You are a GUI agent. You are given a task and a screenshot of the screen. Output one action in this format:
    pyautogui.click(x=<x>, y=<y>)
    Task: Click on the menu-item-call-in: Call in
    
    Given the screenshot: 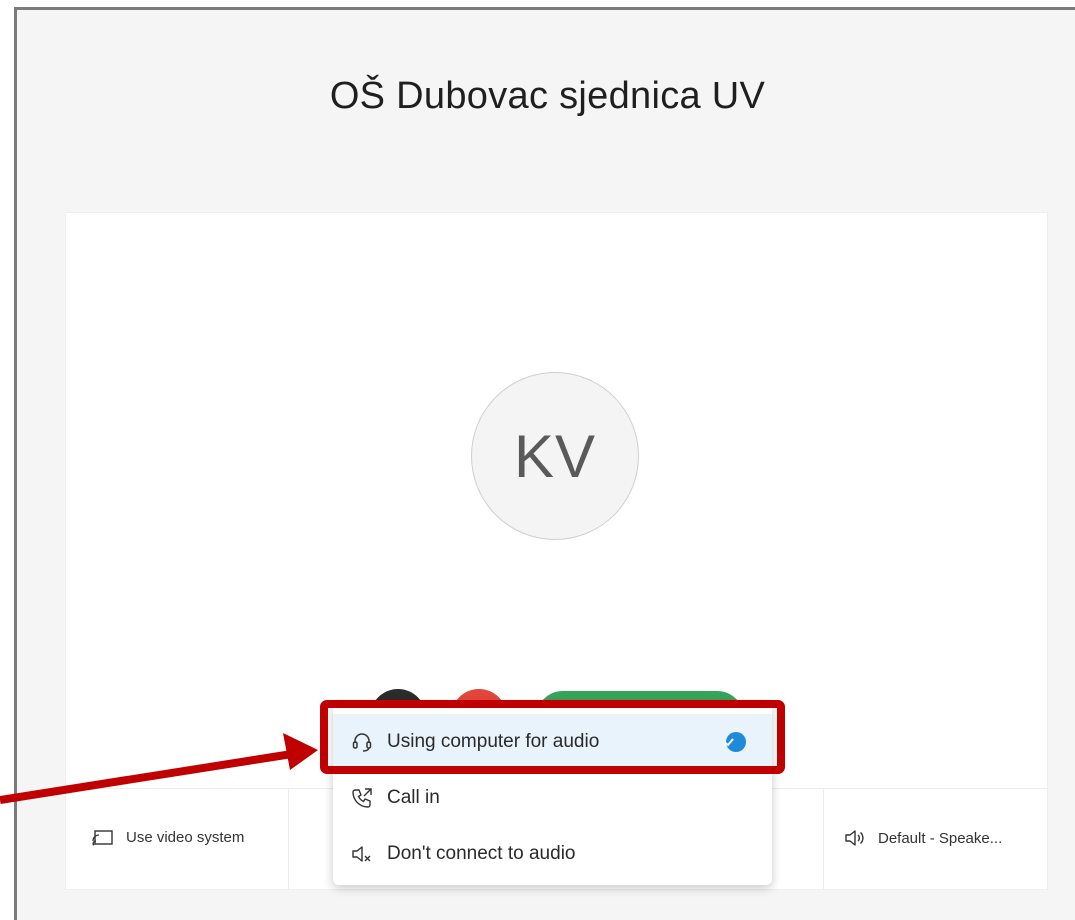 What is the action you would take?
    pyautogui.click(x=552, y=798)
    